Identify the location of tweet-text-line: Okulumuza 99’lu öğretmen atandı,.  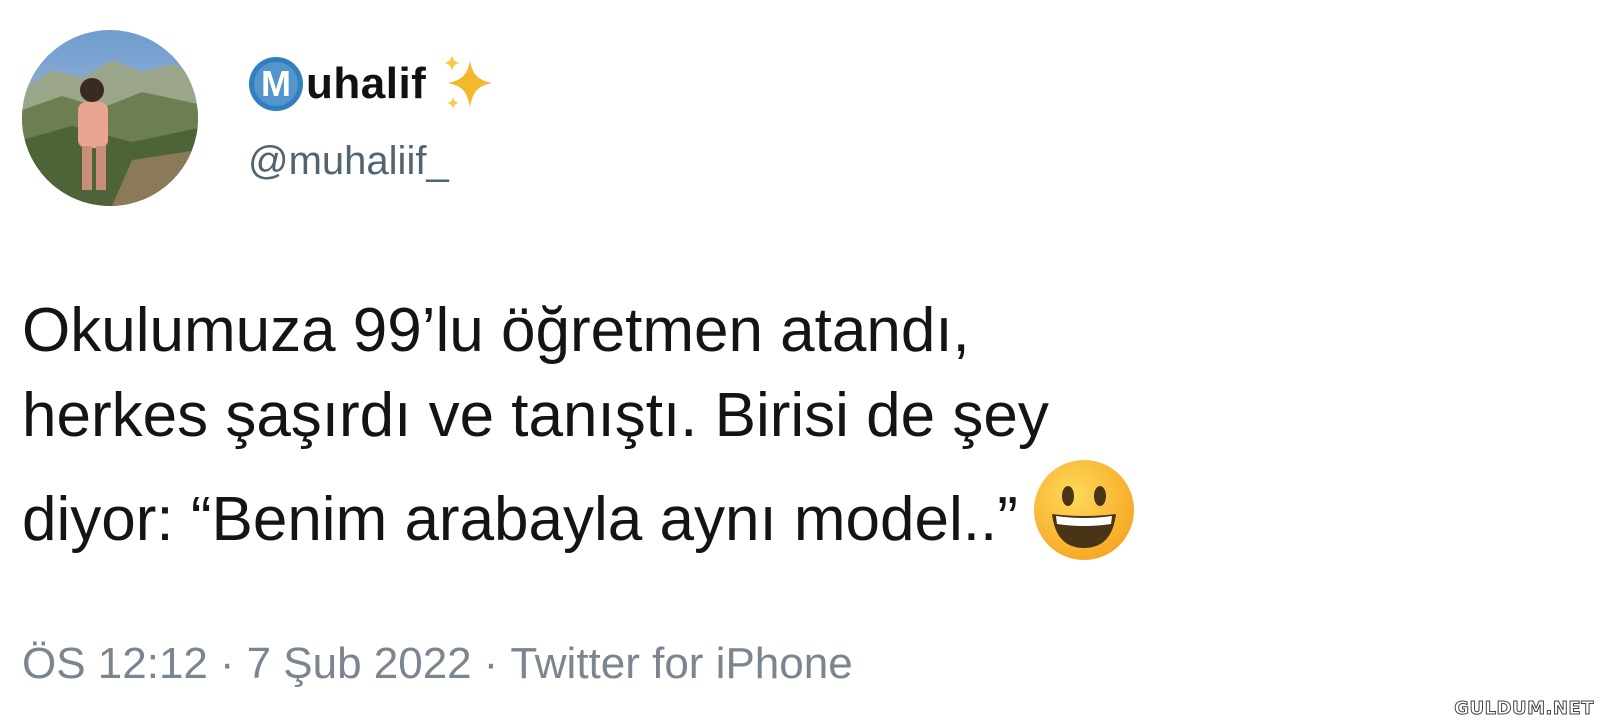
(496, 330).